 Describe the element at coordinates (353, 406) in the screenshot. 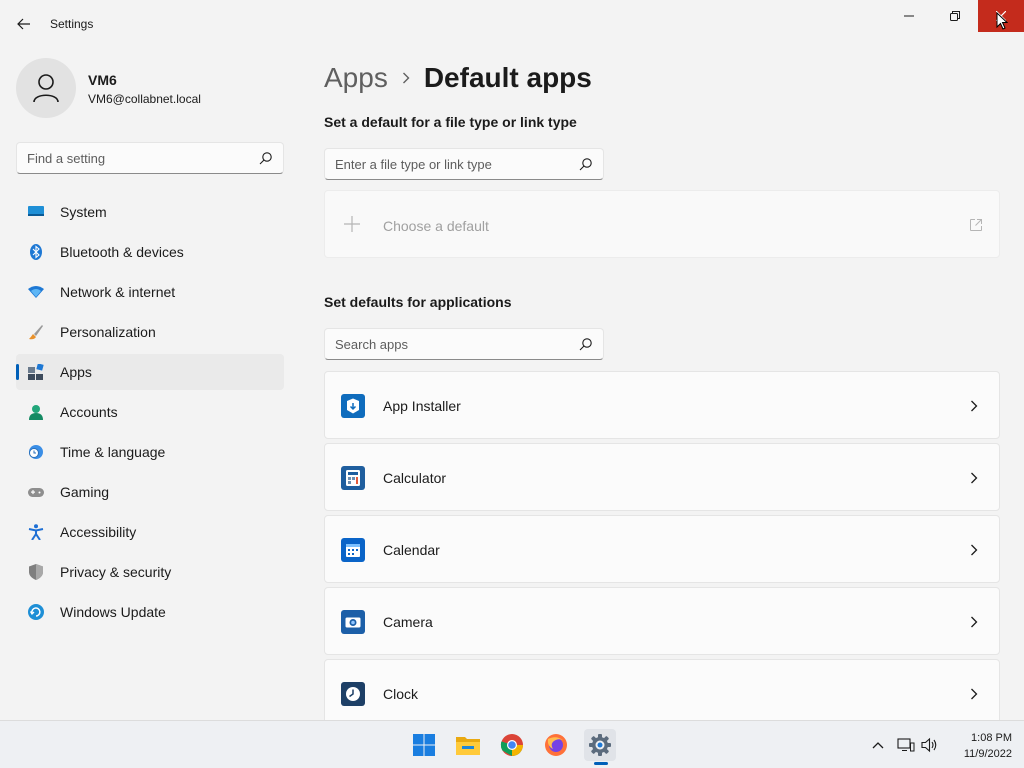

I see `app-installer-icon` at that location.